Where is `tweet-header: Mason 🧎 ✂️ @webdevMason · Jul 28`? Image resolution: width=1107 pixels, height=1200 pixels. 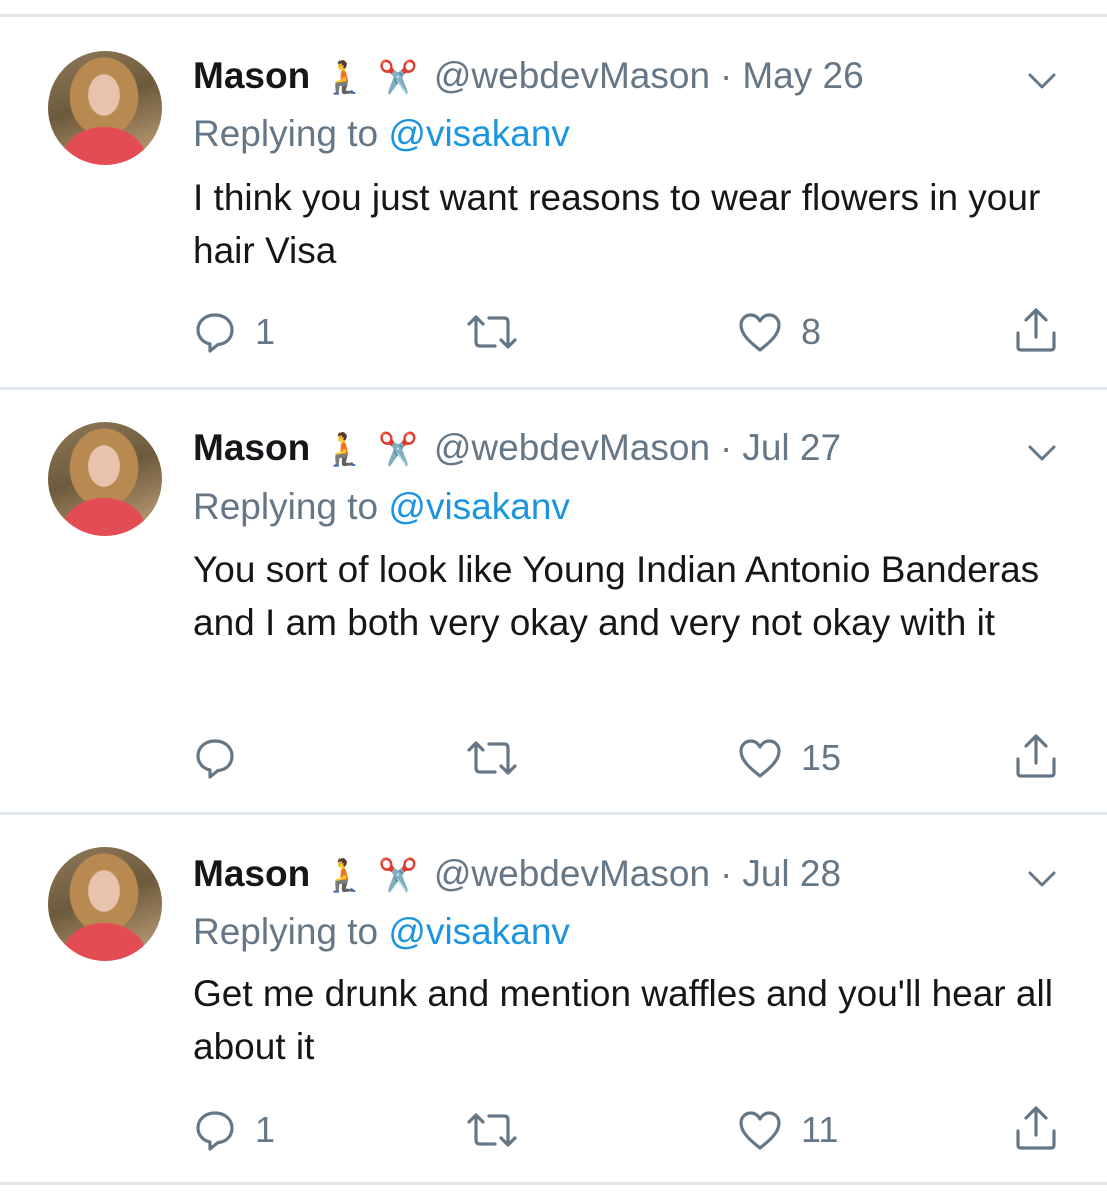
tweet-header: Mason 🧎 ✂️ @webdevMason · Jul 28 is located at coordinates (517, 874).